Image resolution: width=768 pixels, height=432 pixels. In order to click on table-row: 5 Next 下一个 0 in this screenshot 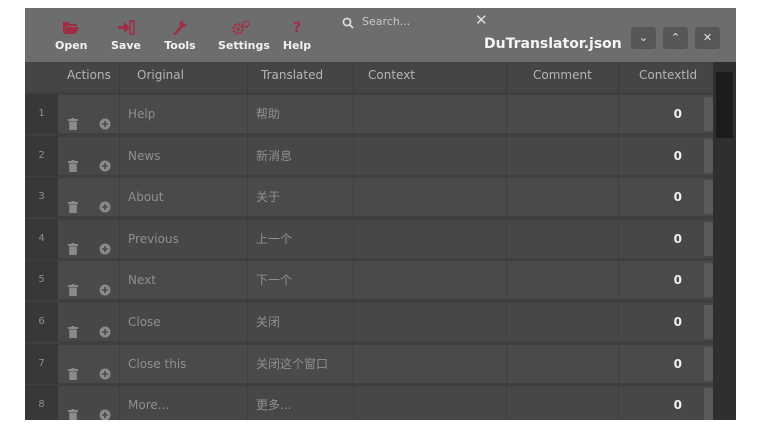, I will do `click(369, 280)`.